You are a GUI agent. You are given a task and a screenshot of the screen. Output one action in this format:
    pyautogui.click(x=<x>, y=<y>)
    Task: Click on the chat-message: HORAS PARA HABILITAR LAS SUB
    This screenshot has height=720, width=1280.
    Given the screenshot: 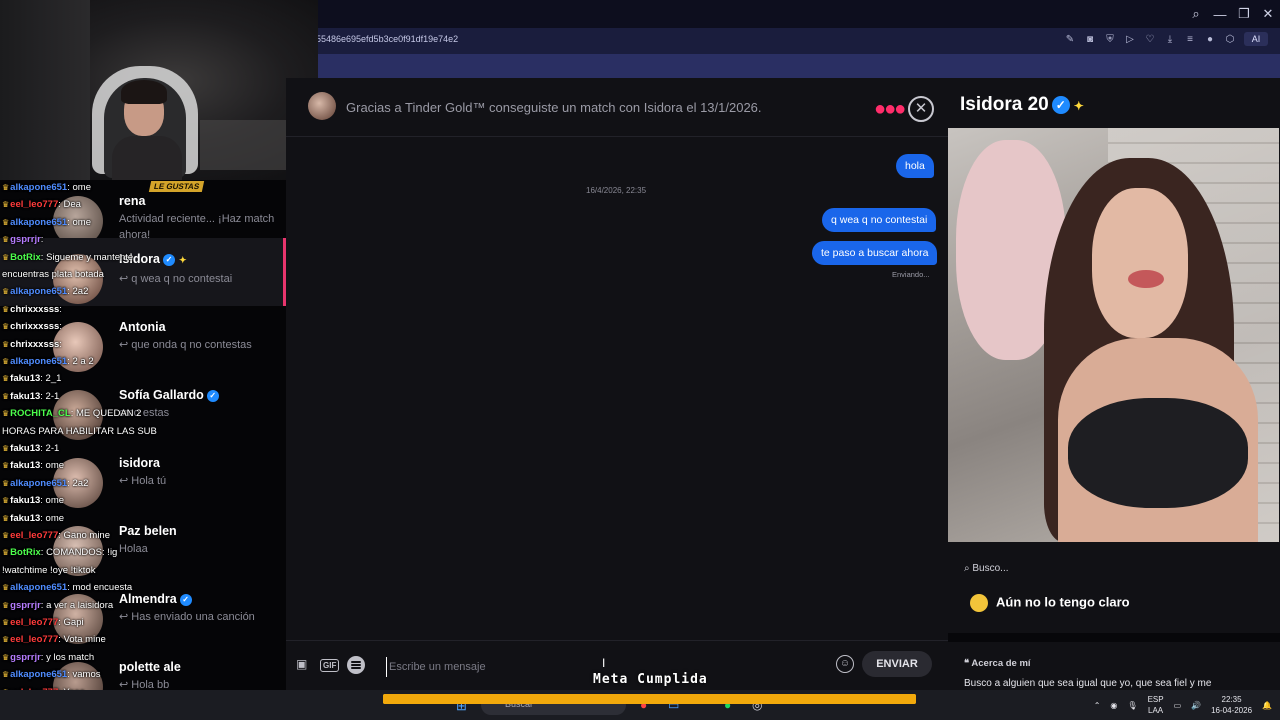 What is the action you would take?
    pyautogui.click(x=79, y=431)
    